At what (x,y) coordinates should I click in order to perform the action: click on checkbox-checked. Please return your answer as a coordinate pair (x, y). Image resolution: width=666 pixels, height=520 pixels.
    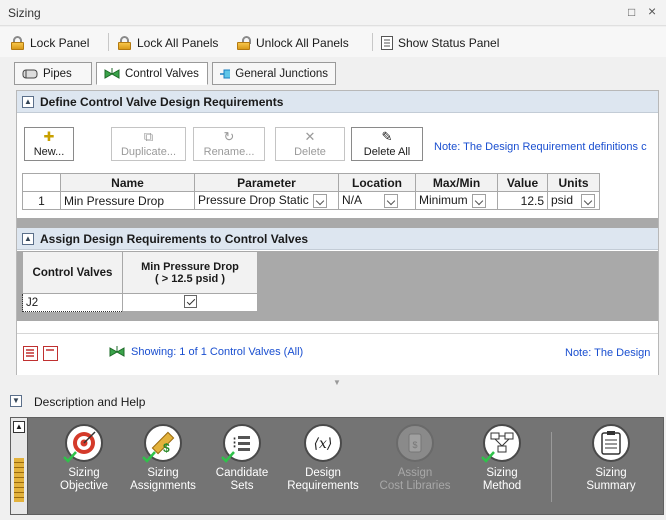
    Looking at the image, I should click on (190, 301).